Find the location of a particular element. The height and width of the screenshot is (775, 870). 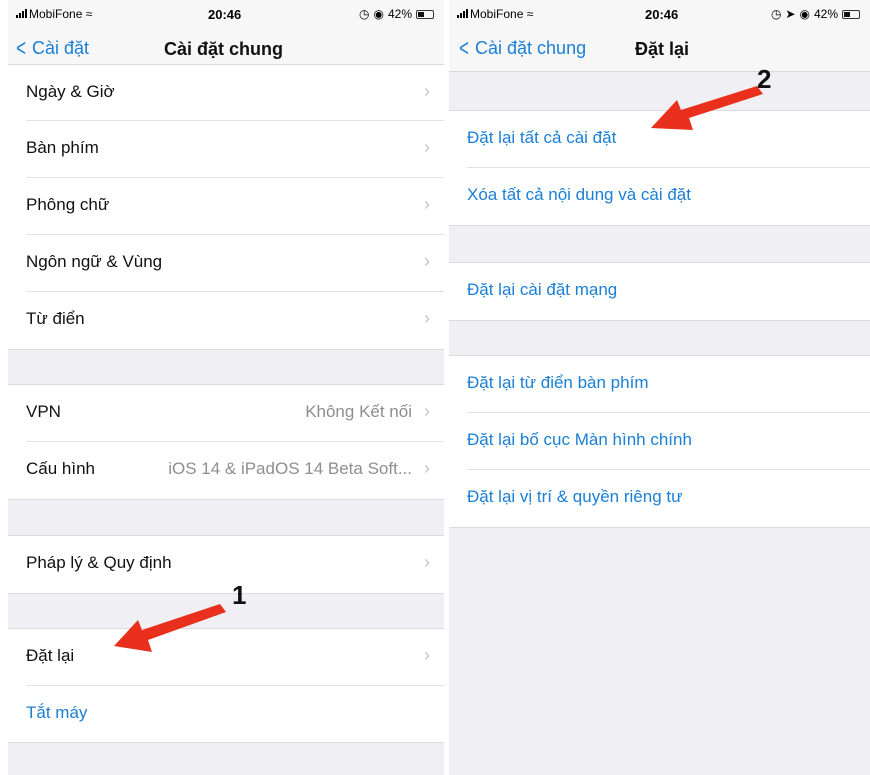

row-erase-all-content: Xóa tất cả nội dung và cài đặt is located at coordinates (668, 196).